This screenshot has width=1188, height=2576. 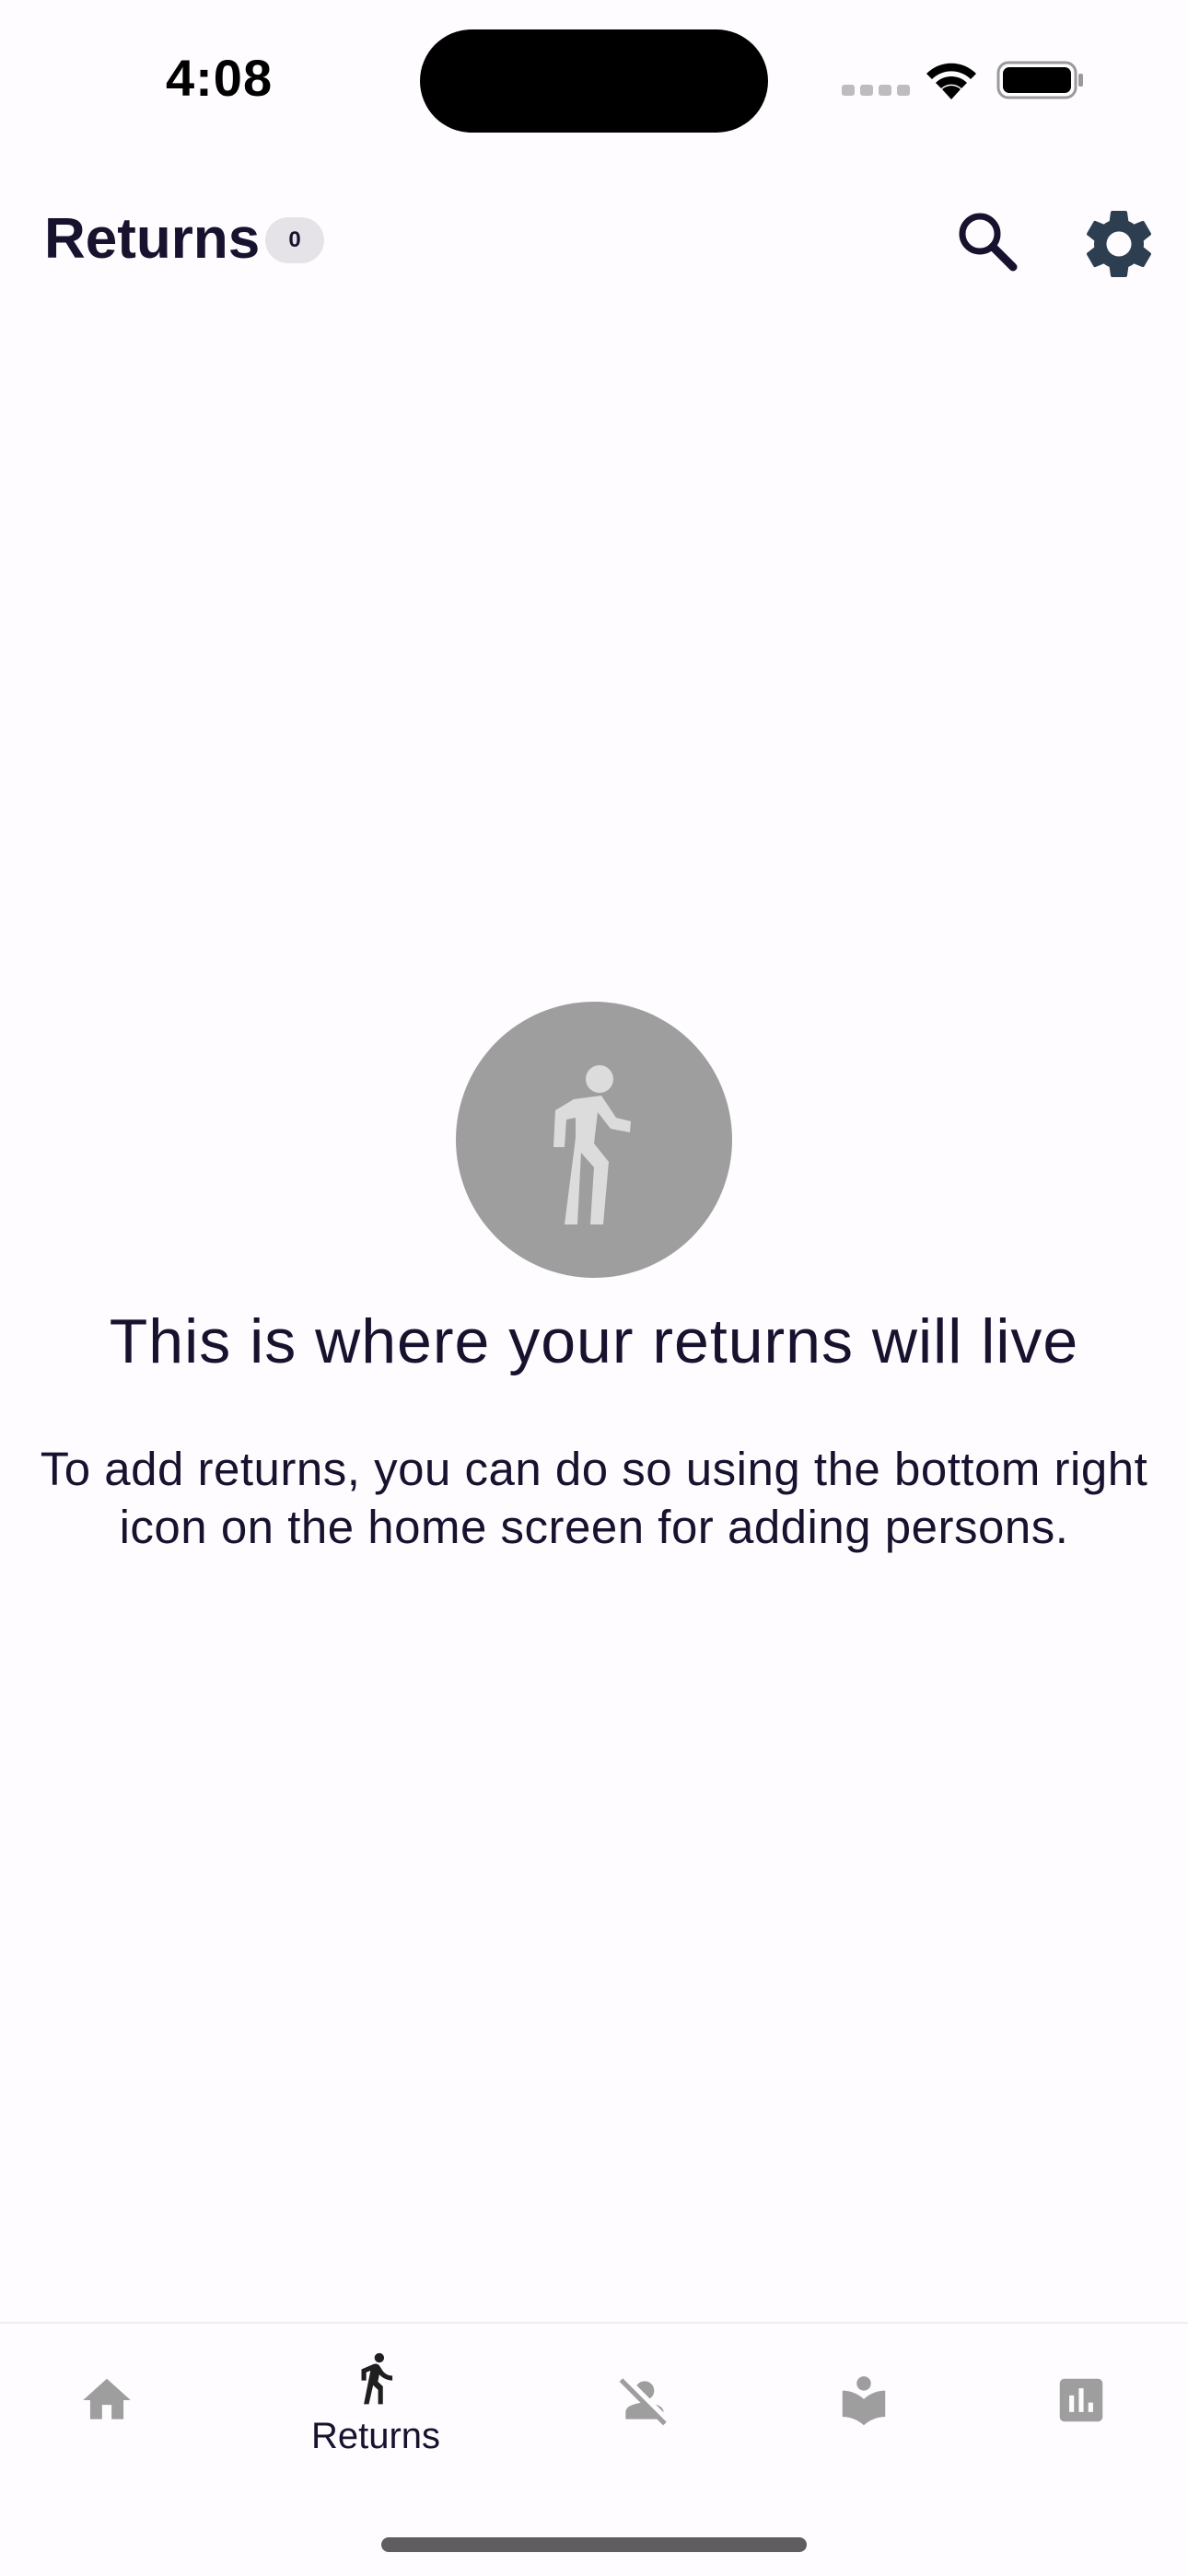 I want to click on page-title: Returns, so click(x=152, y=239).